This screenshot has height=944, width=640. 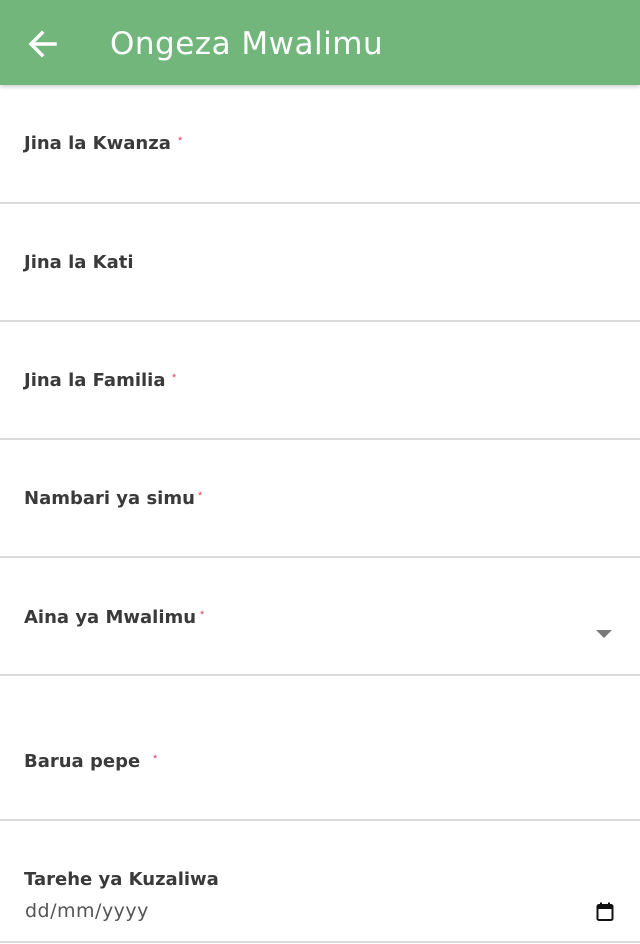 I want to click on last-name-input, so click(x=320, y=415).